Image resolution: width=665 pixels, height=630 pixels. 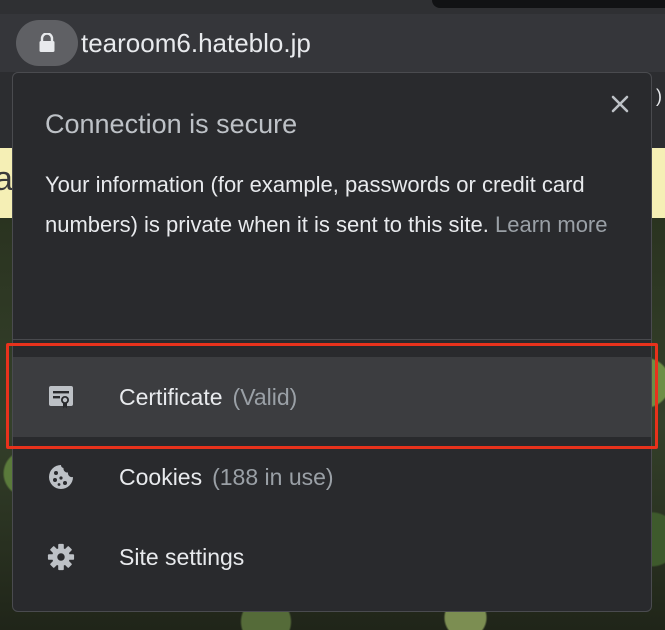 I want to click on tab-edge, so click(x=548, y=4).